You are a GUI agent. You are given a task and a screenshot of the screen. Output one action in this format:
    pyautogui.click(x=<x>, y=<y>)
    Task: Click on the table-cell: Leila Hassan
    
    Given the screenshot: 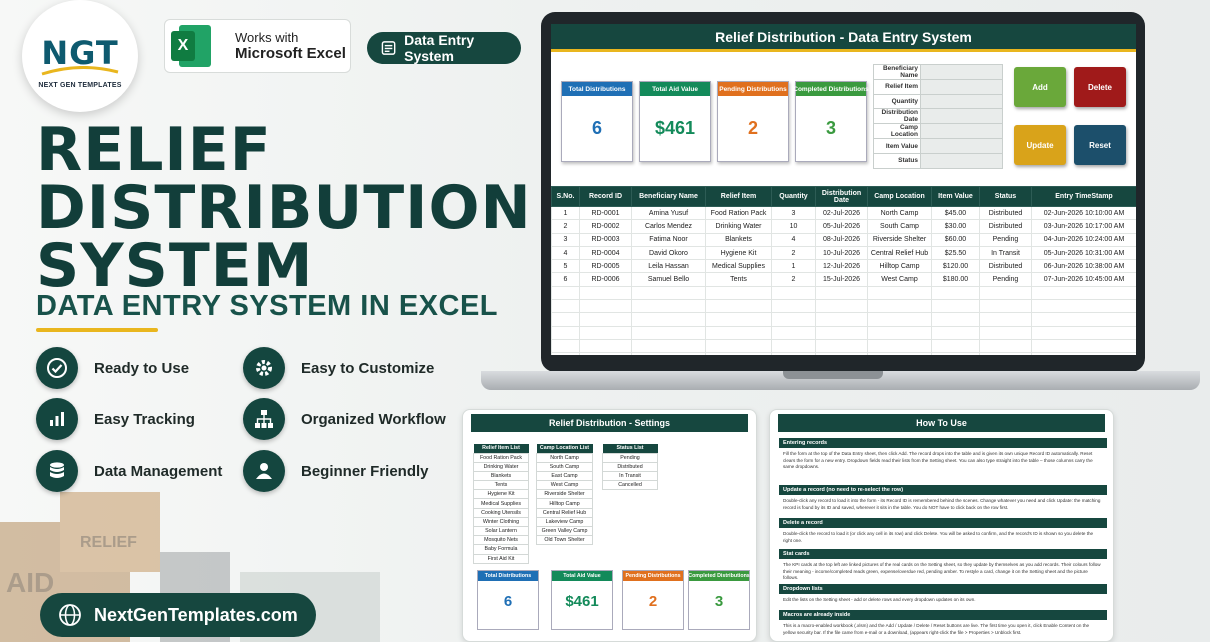 What is the action you would take?
    pyautogui.click(x=668, y=266)
    